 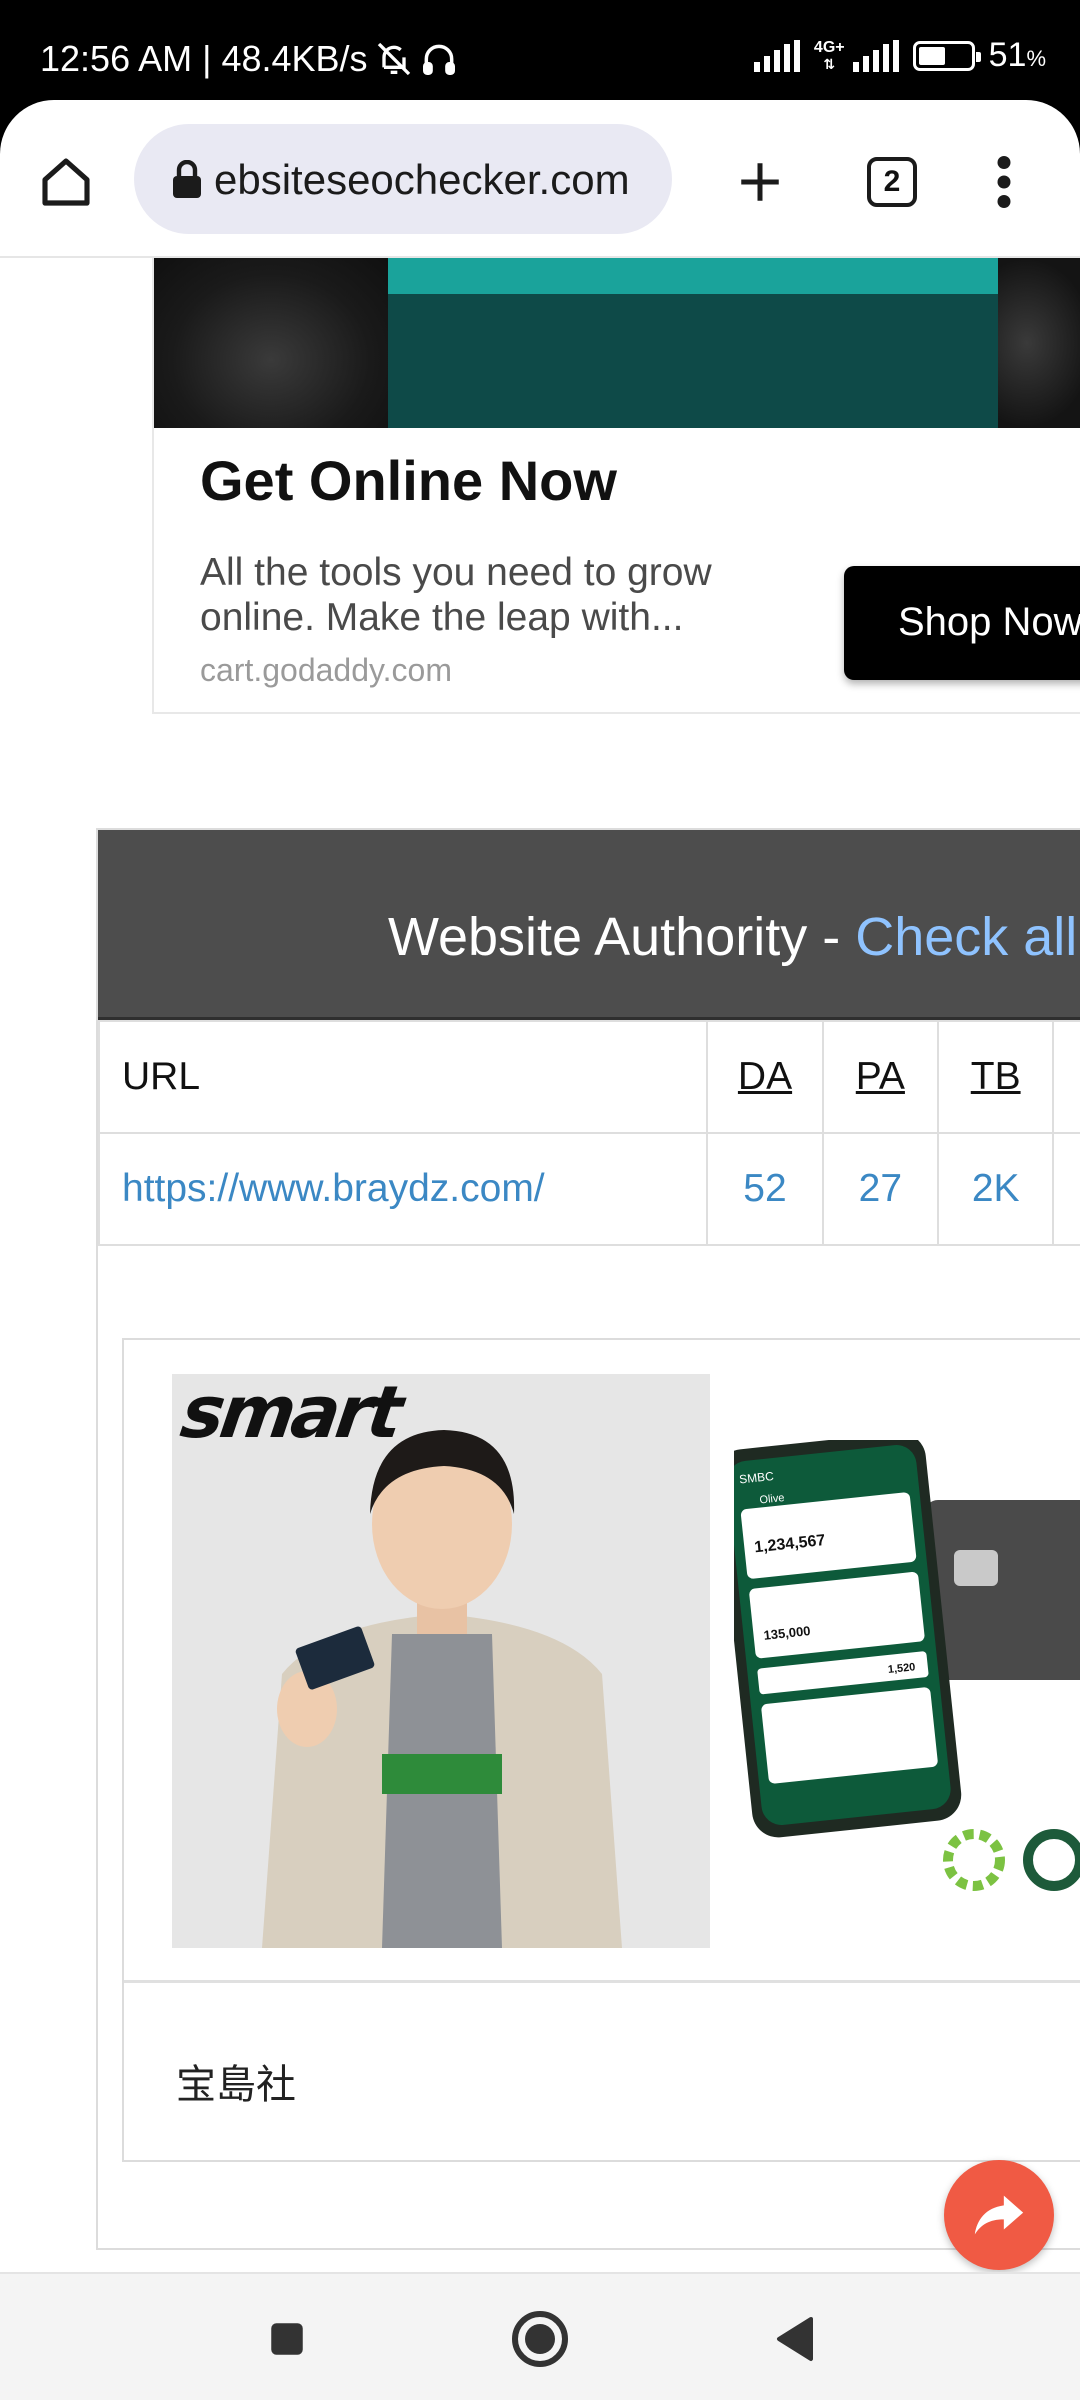 What do you see at coordinates (962, 623) in the screenshot?
I see `shop-now-button: Shop Now` at bounding box center [962, 623].